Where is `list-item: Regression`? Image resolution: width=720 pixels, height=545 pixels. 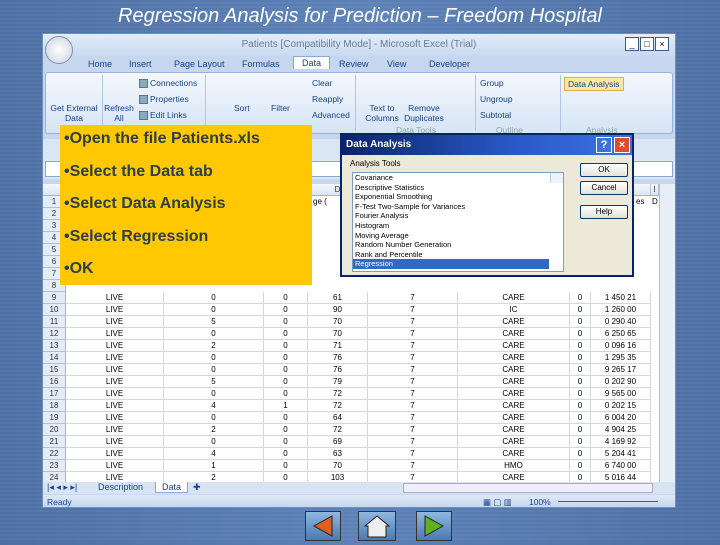 list-item: Regression is located at coordinates (451, 264).